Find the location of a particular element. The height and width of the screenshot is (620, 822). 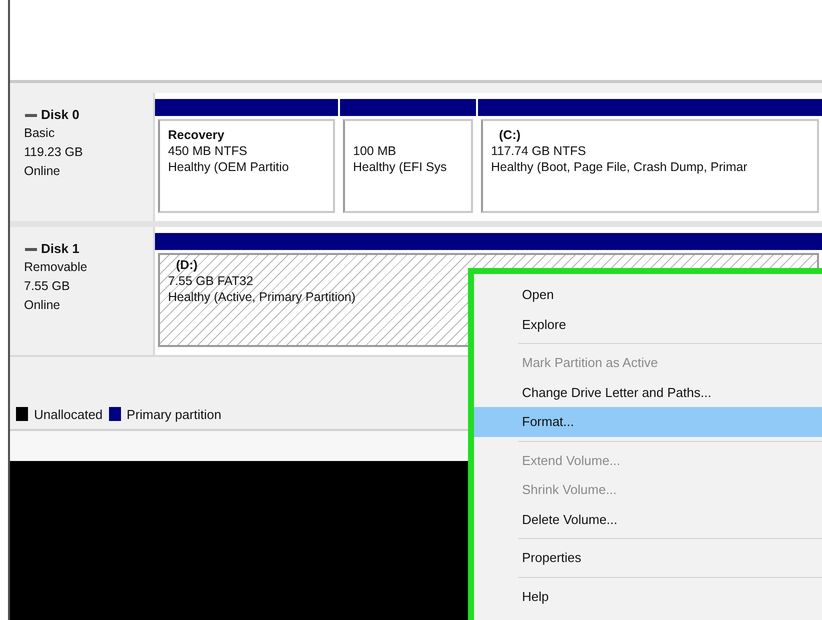

partition-status: Healthy (OEM Partitio is located at coordinates (228, 167).